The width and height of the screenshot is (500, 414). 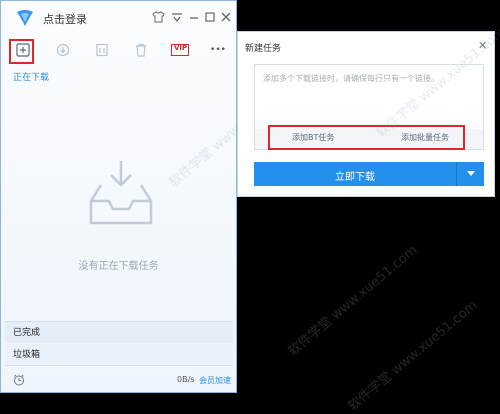 I want to click on menu-icon, so click(x=177, y=17).